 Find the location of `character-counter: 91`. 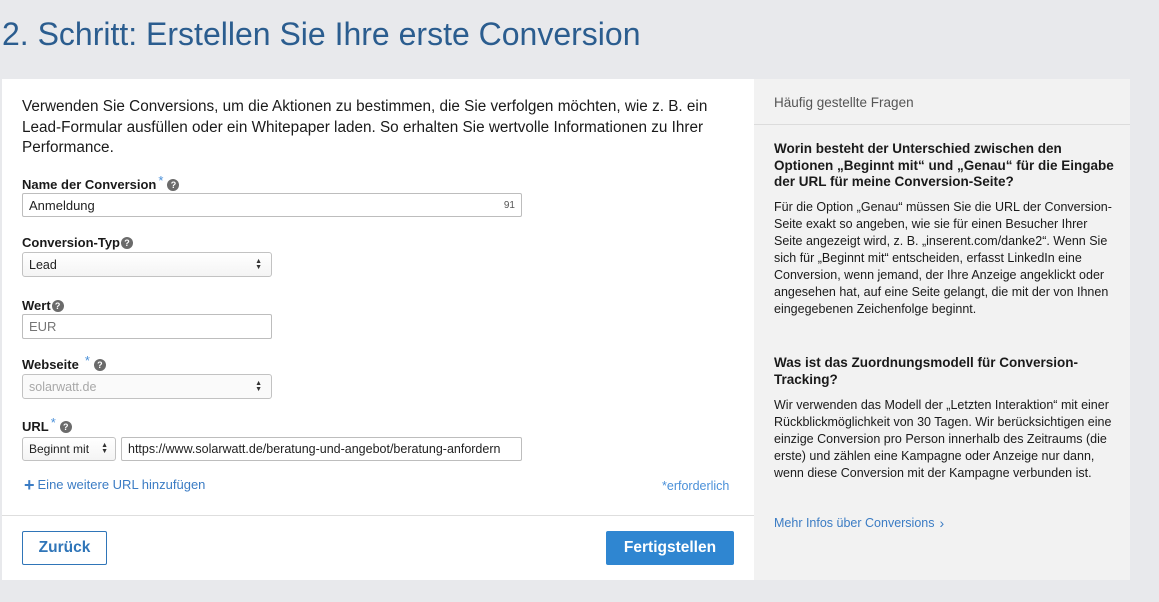

character-counter: 91 is located at coordinates (509, 205).